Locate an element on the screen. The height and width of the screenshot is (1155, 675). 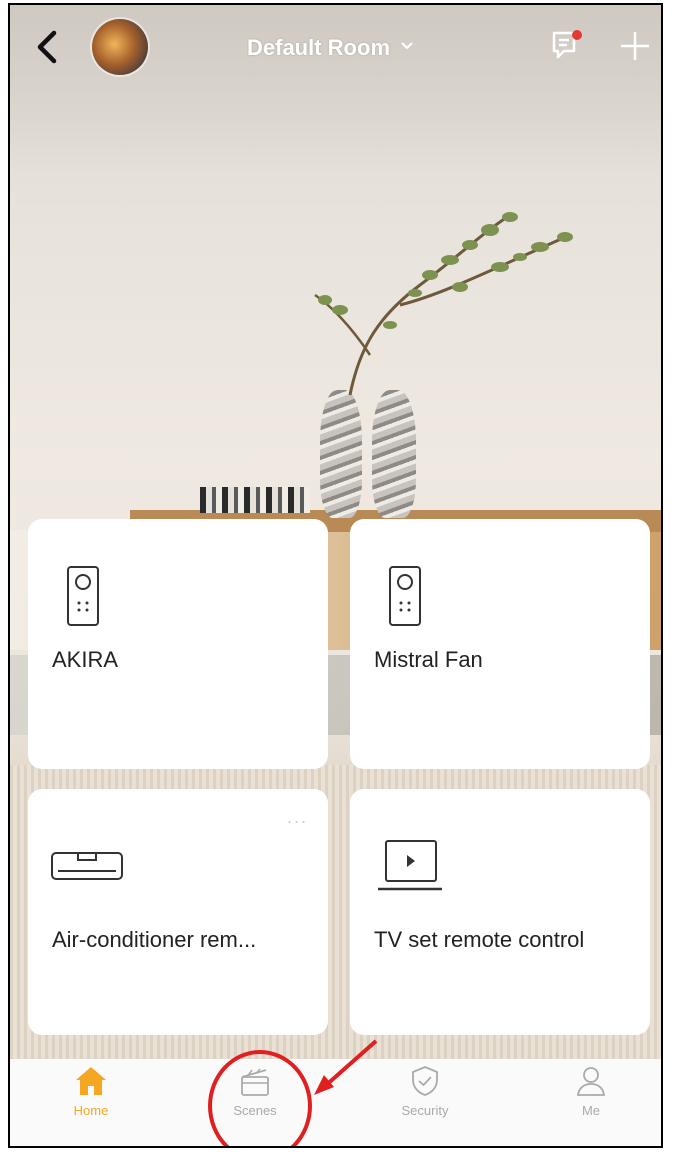
device-card-tv-remote: TV set remote control is located at coordinates (500, 912).